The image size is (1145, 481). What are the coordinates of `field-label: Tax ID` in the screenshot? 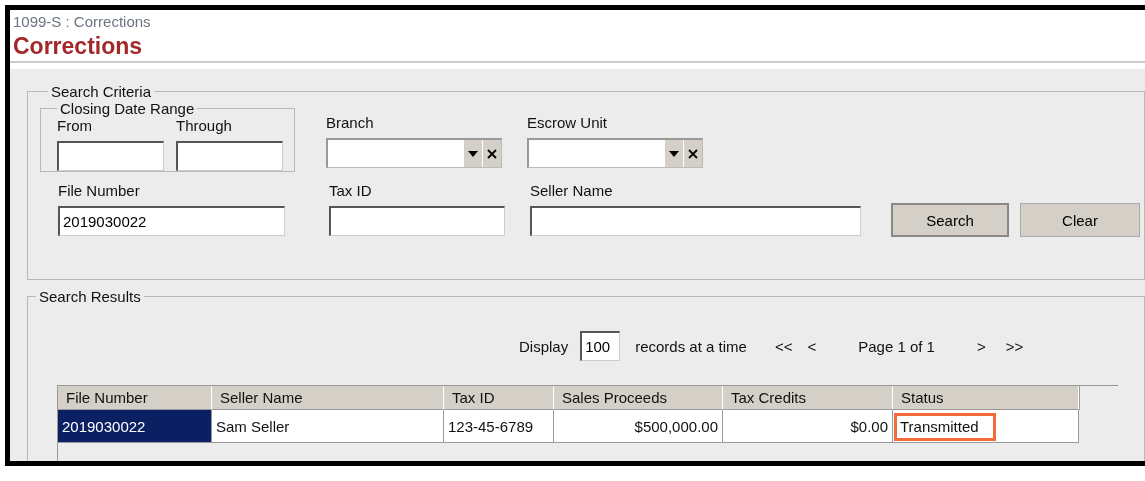 It's located at (351, 191).